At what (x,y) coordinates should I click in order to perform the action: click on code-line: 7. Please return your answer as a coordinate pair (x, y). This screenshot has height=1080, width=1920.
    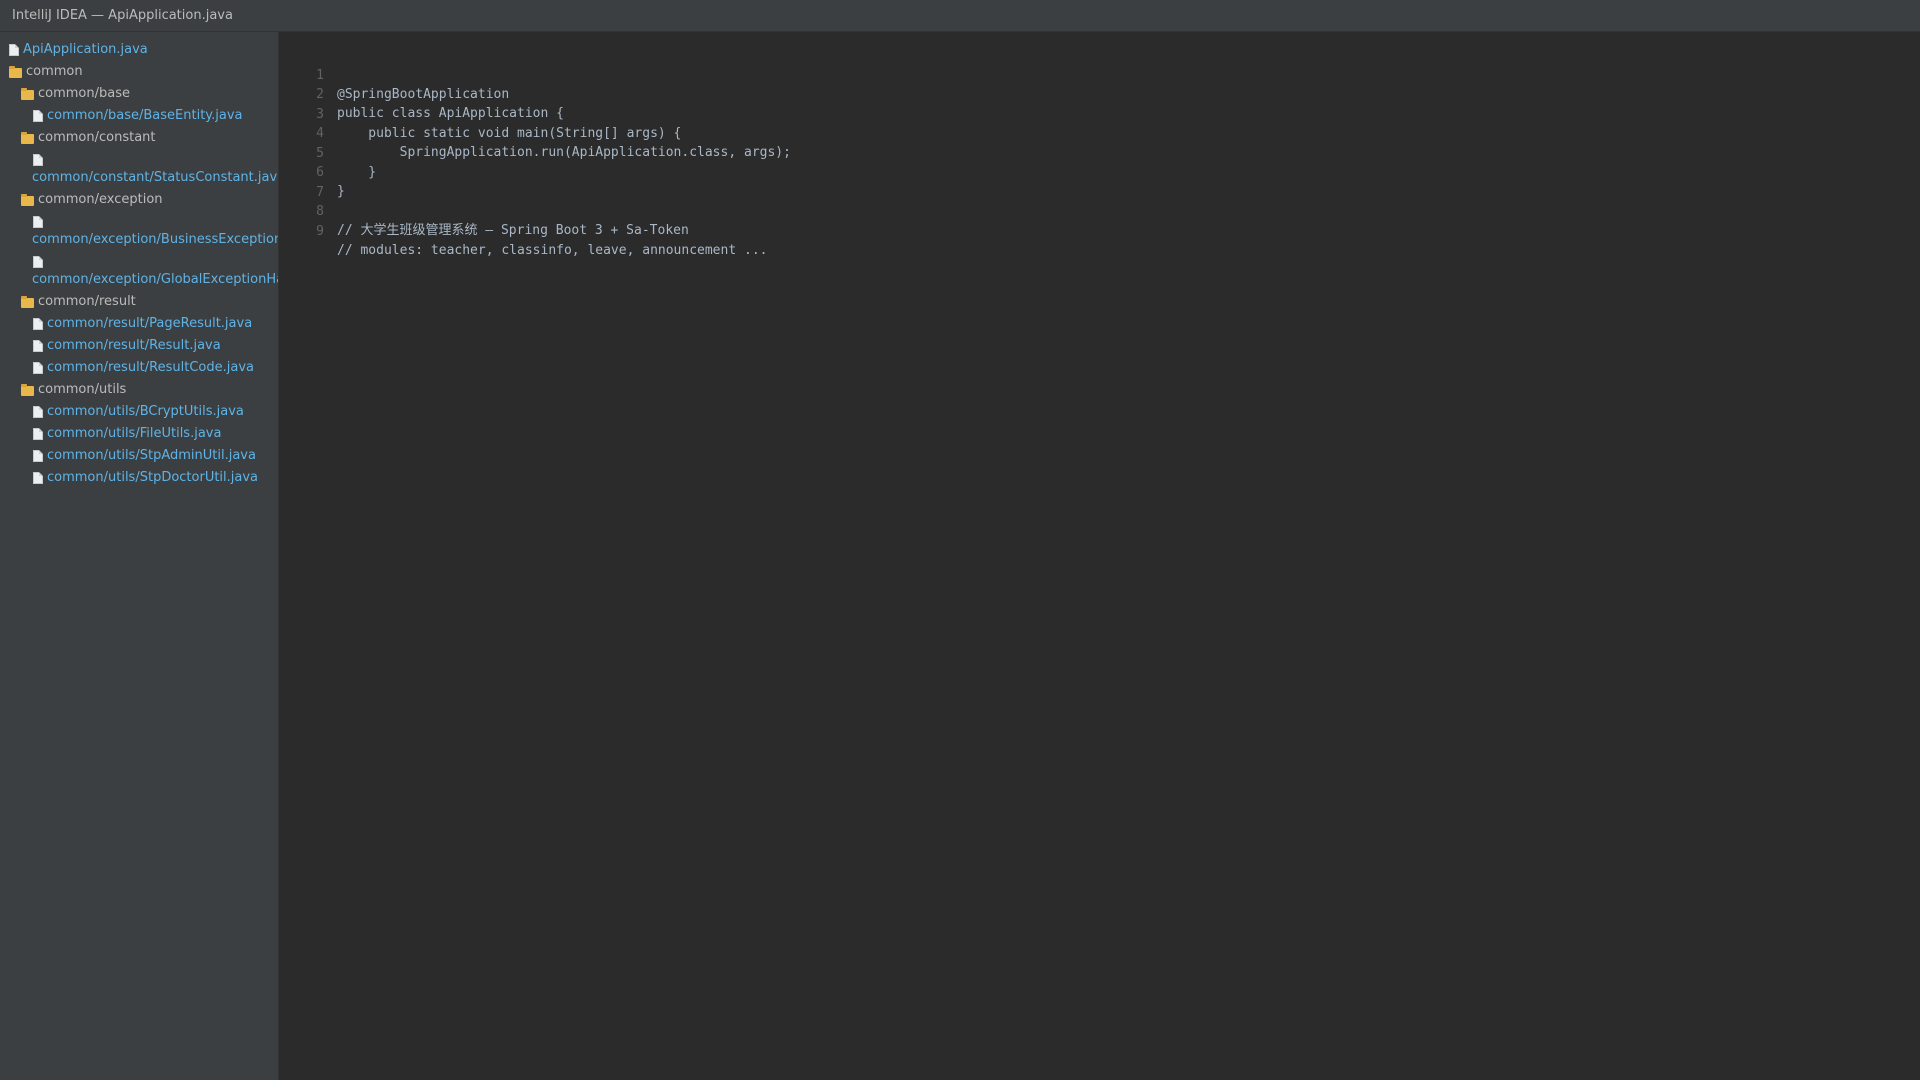
    Looking at the image, I should click on (302, 182).